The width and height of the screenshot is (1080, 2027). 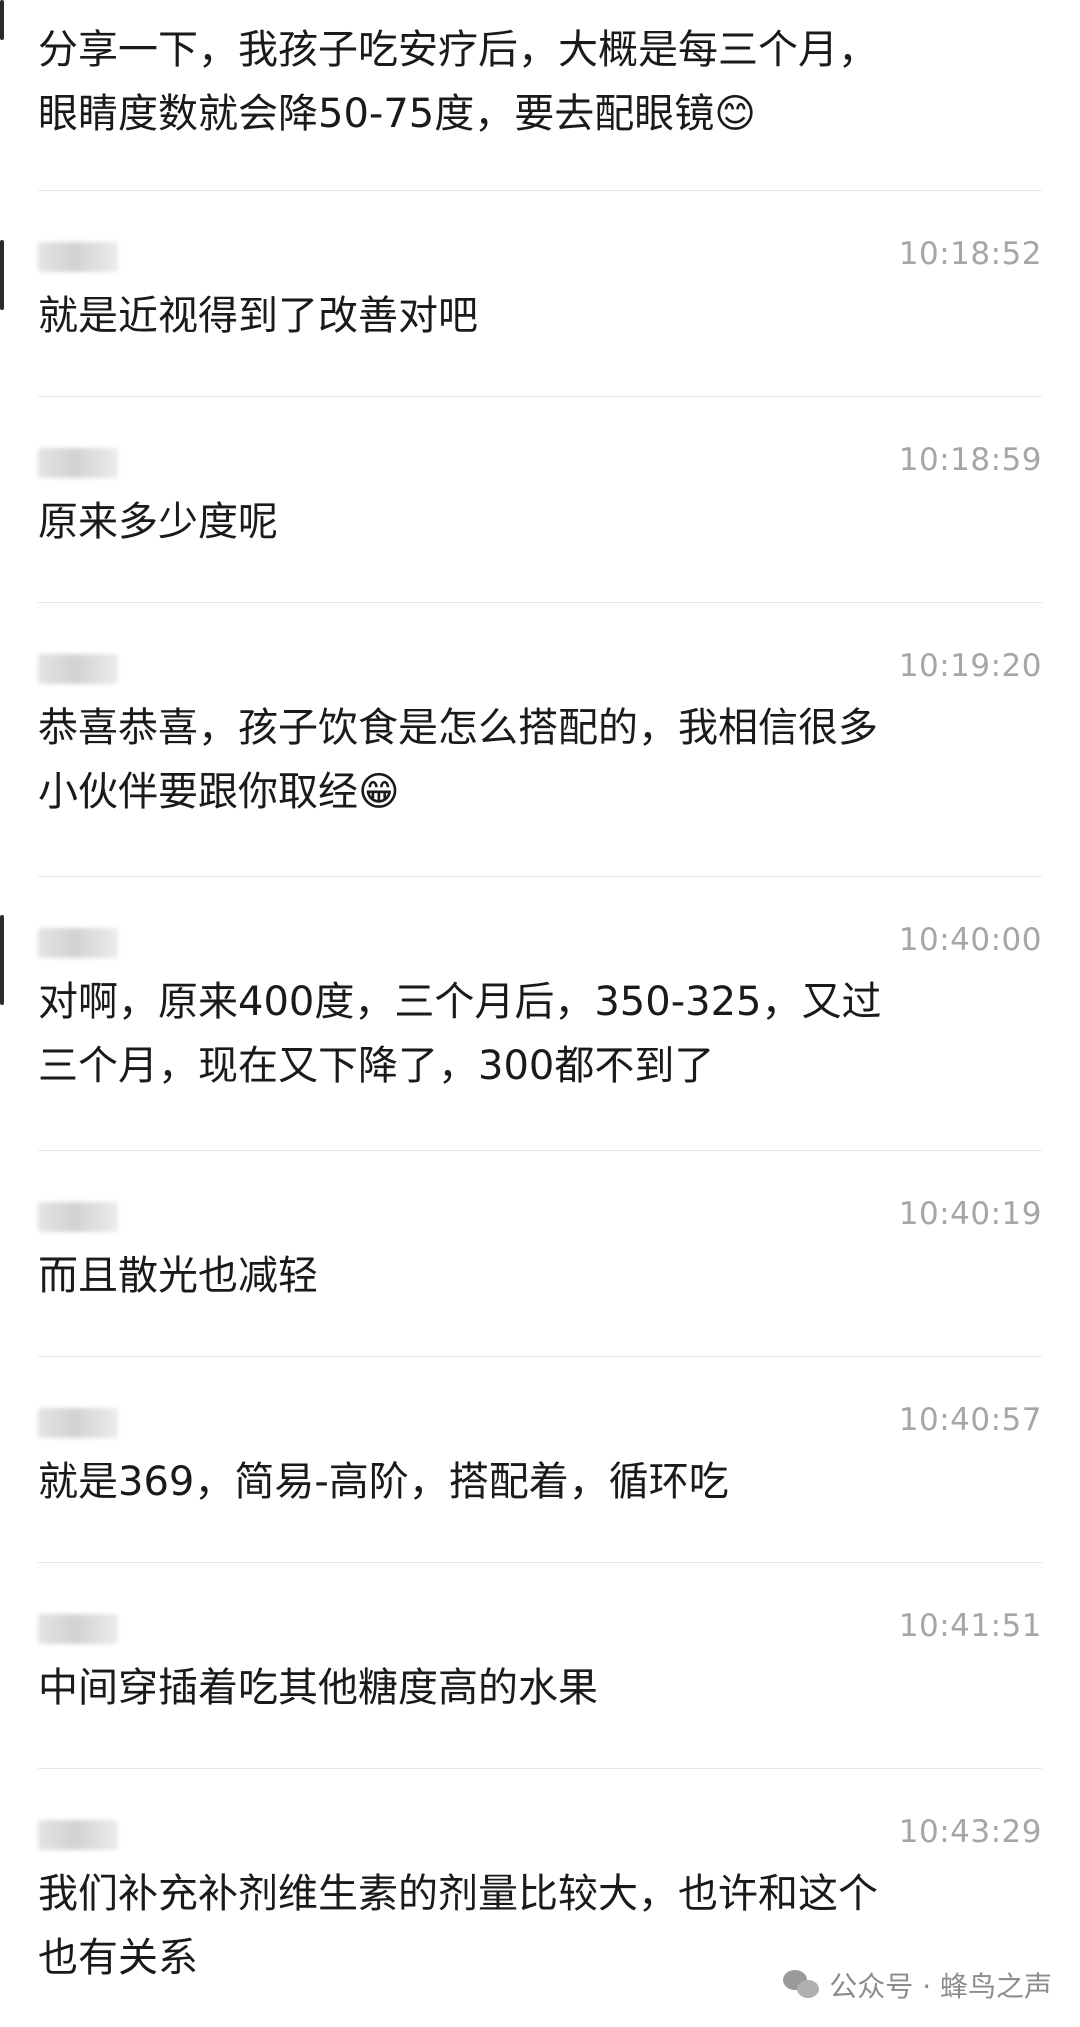 What do you see at coordinates (970, 1420) in the screenshot?
I see `message-time: 10:40:57` at bounding box center [970, 1420].